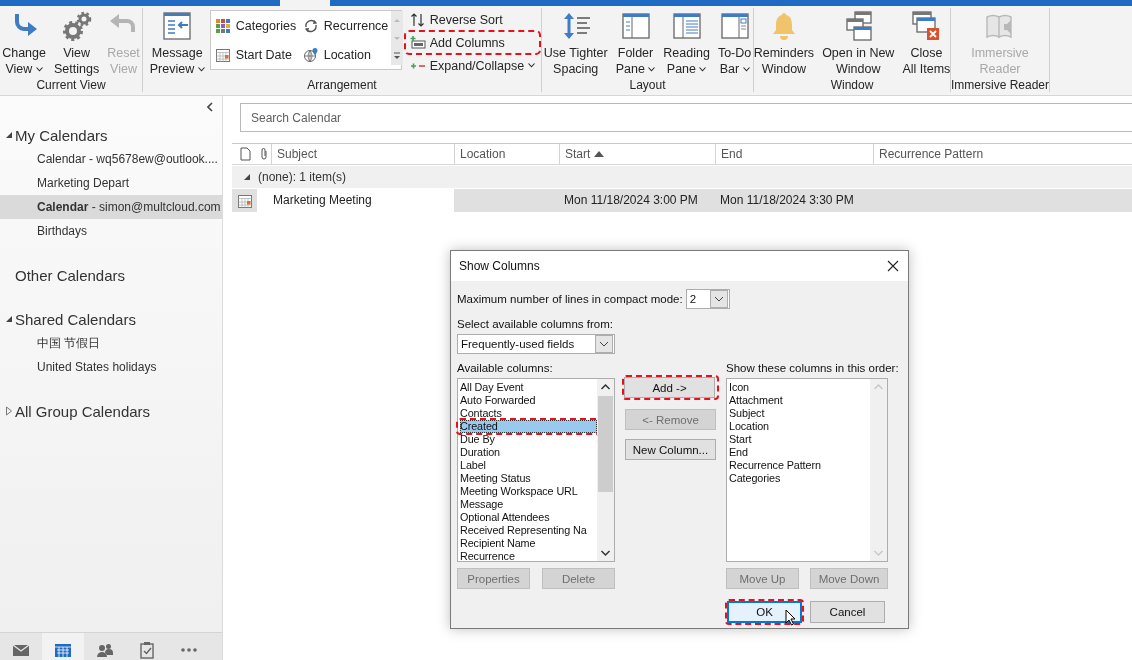 Image resolution: width=1132 pixels, height=660 pixels. What do you see at coordinates (799, 413) in the screenshot?
I see `list-item: Subject` at bounding box center [799, 413].